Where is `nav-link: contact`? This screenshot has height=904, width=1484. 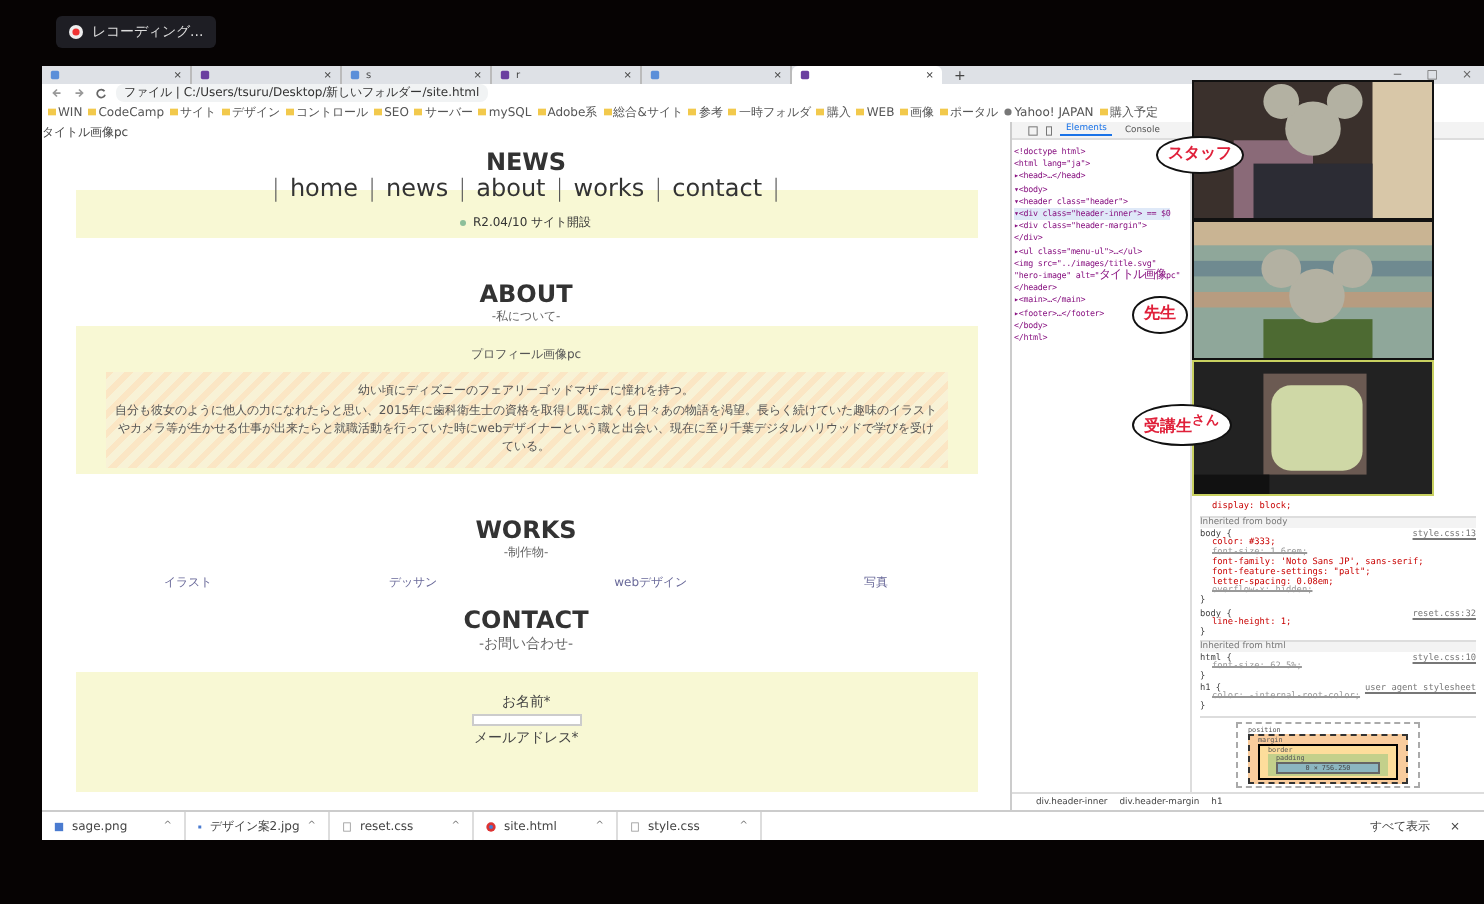
nav-link: contact is located at coordinates (717, 188).